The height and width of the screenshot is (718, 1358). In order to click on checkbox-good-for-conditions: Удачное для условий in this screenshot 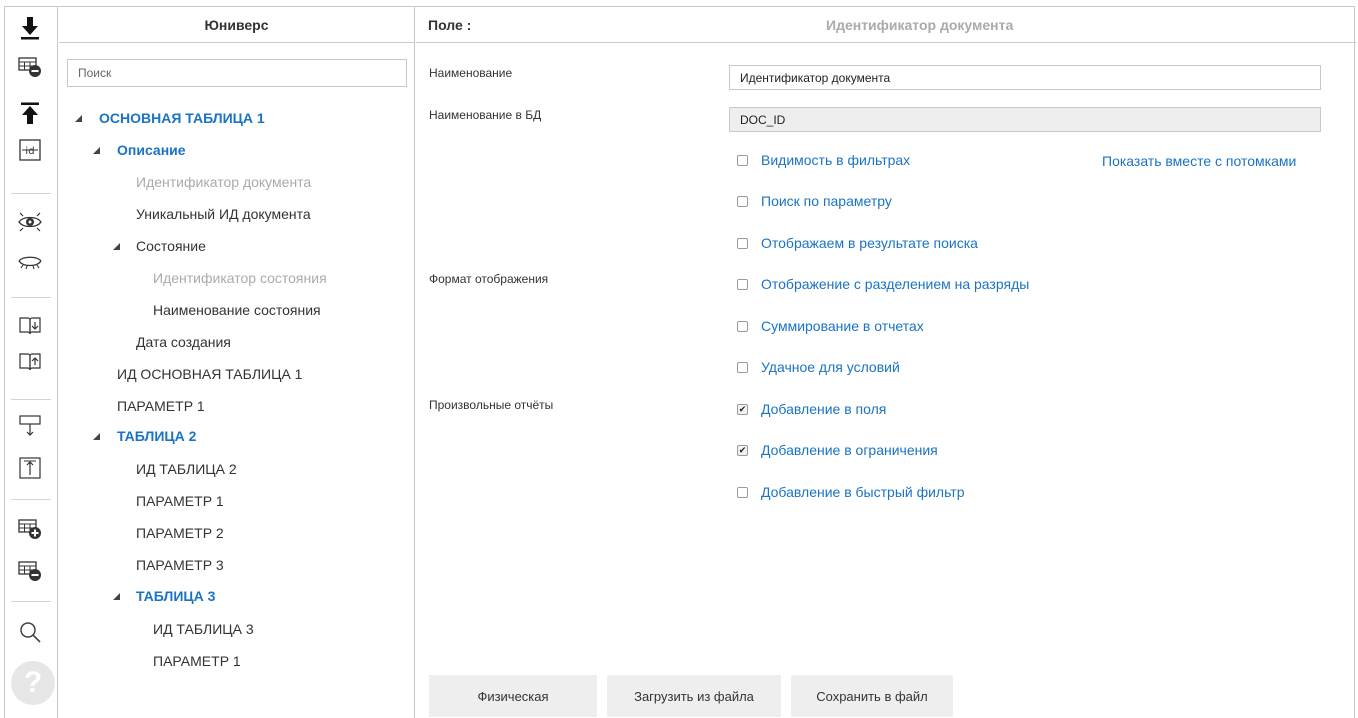, I will do `click(818, 367)`.